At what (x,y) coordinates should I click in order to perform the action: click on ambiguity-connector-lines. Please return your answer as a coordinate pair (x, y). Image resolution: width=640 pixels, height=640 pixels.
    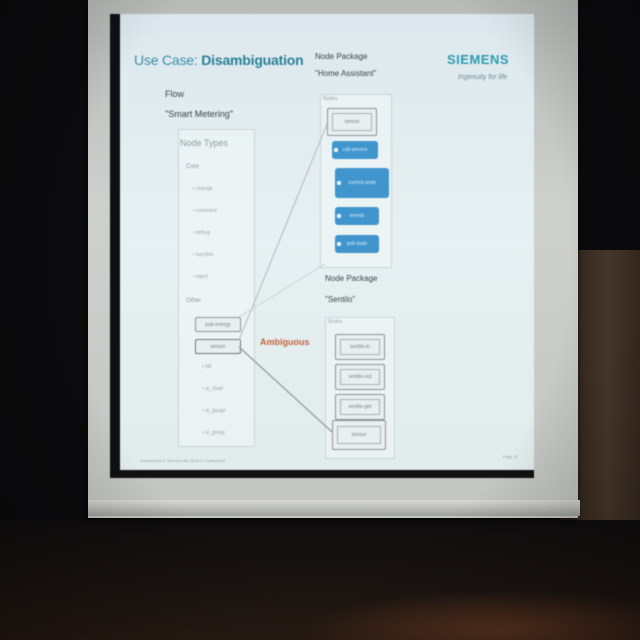
    Looking at the image, I should click on (285, 278).